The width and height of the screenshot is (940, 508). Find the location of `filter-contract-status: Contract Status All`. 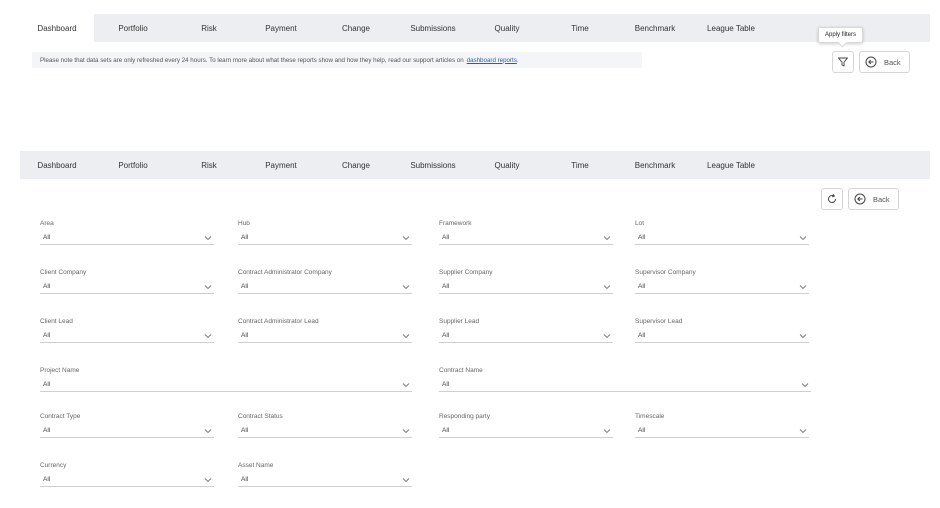

filter-contract-status: Contract Status All is located at coordinates (325, 425).